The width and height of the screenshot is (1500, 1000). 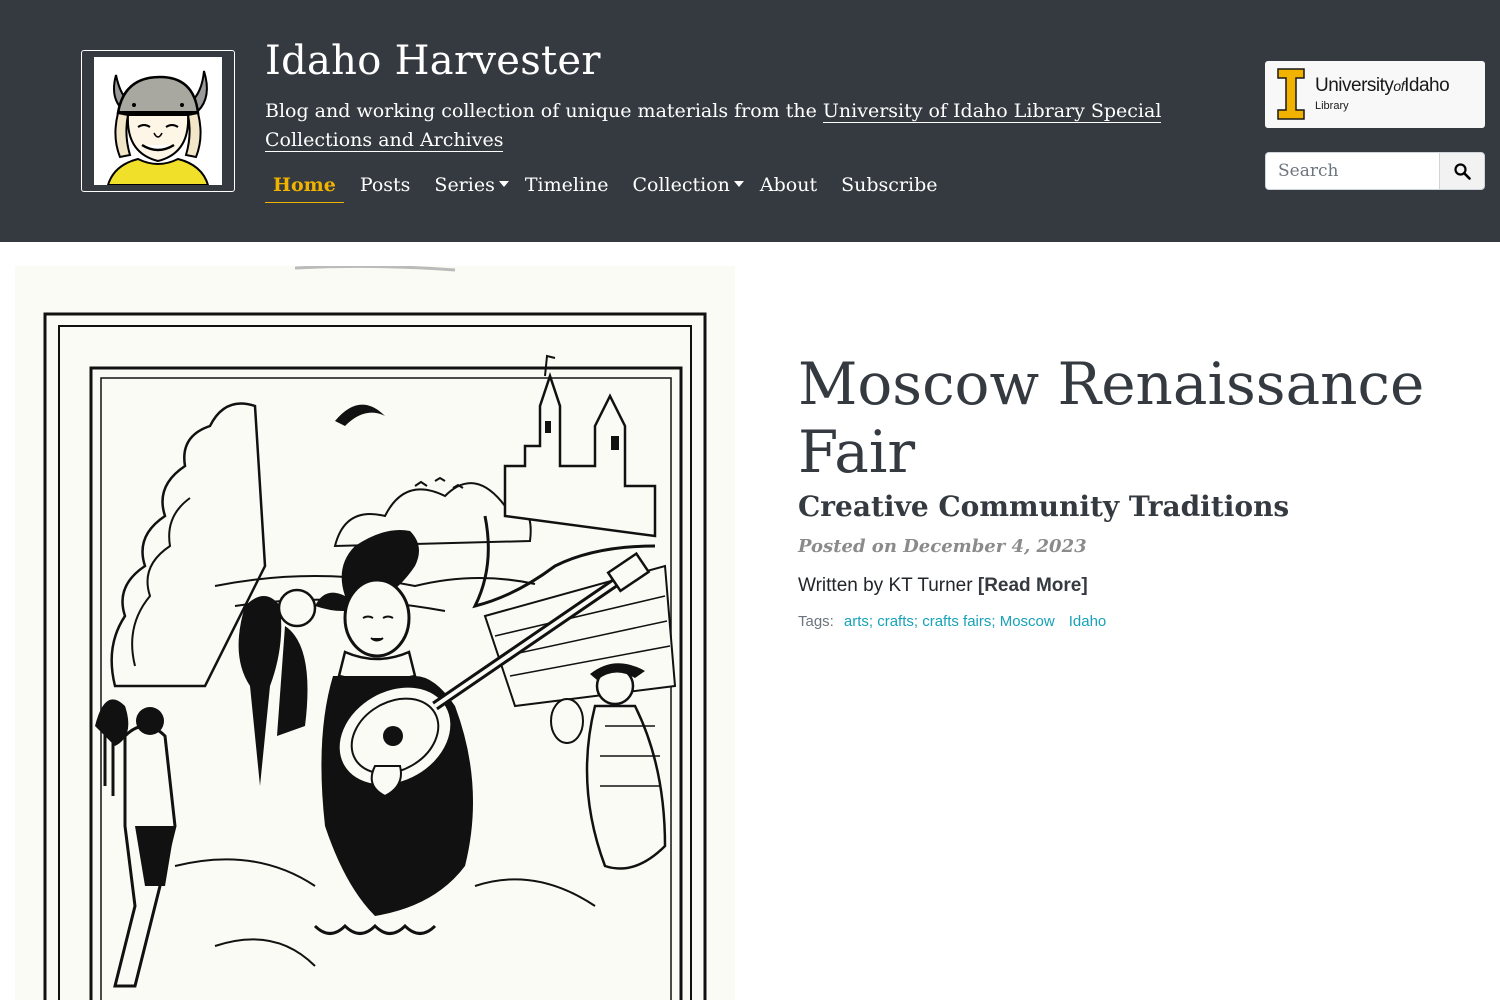 I want to click on university-name: UniversityofIdaho, so click(x=1382, y=86).